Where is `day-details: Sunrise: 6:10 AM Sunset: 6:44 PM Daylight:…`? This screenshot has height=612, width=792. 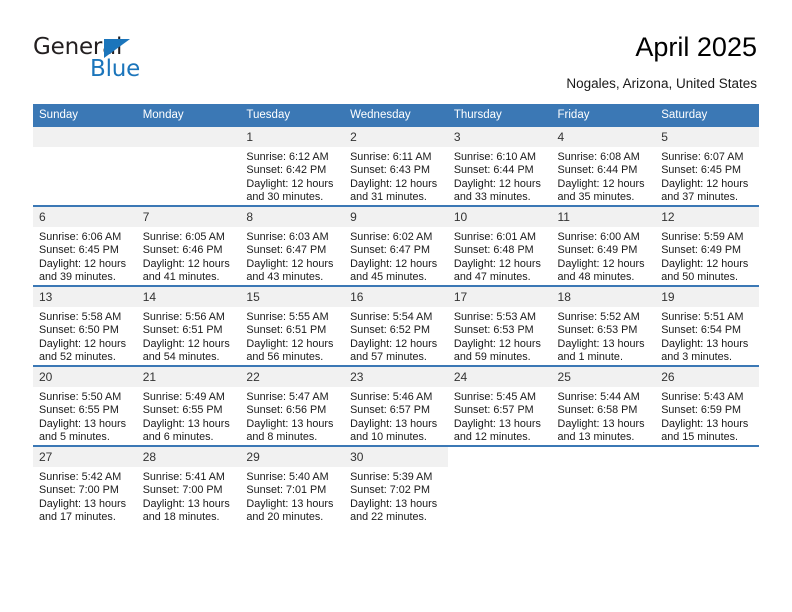
day-details: Sunrise: 6:10 AM Sunset: 6:44 PM Daylight:… is located at coordinates (500, 176).